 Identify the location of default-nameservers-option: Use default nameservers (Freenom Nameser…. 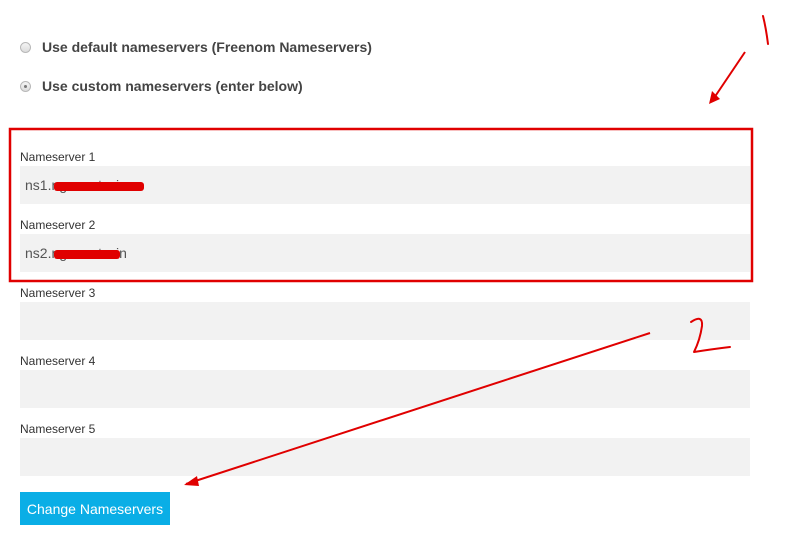
(196, 47).